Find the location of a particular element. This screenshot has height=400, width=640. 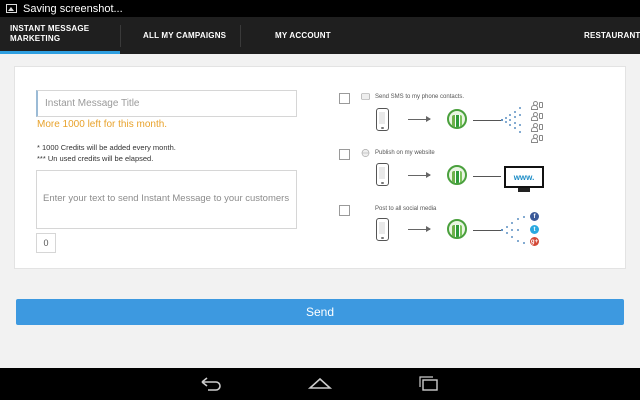

website-checkbox is located at coordinates (344, 154).